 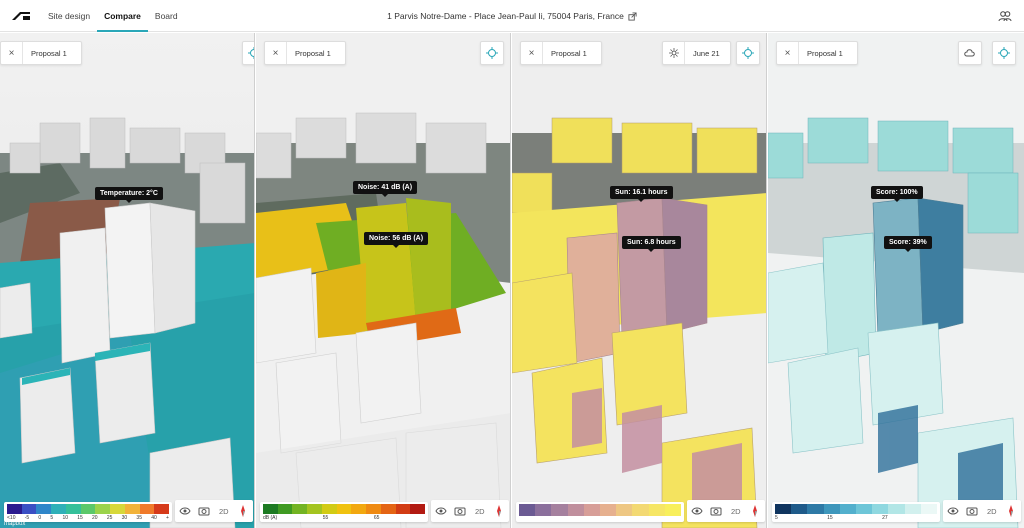 What do you see at coordinates (908, 244) in the screenshot?
I see `analysis-label: Score: 39%` at bounding box center [908, 244].